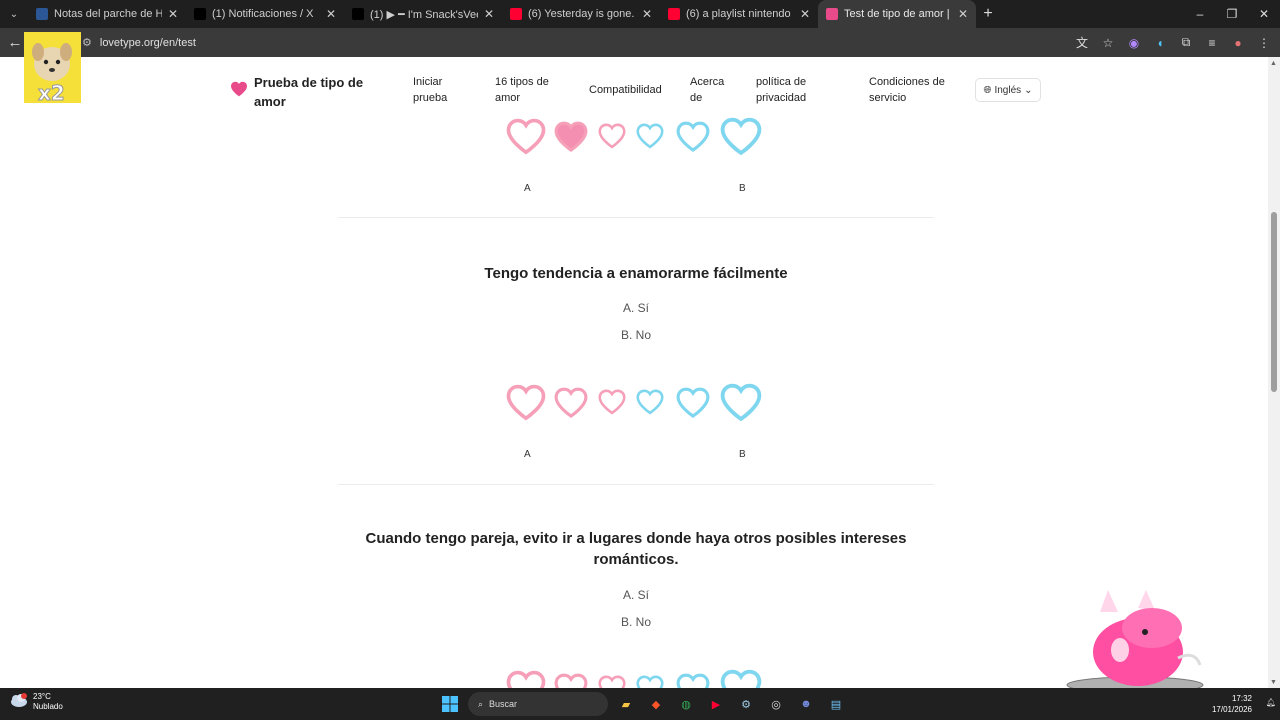 The height and width of the screenshot is (720, 1280). Describe the element at coordinates (1028, 90) in the screenshot. I see `chevron-down-icon: ⌄` at that location.